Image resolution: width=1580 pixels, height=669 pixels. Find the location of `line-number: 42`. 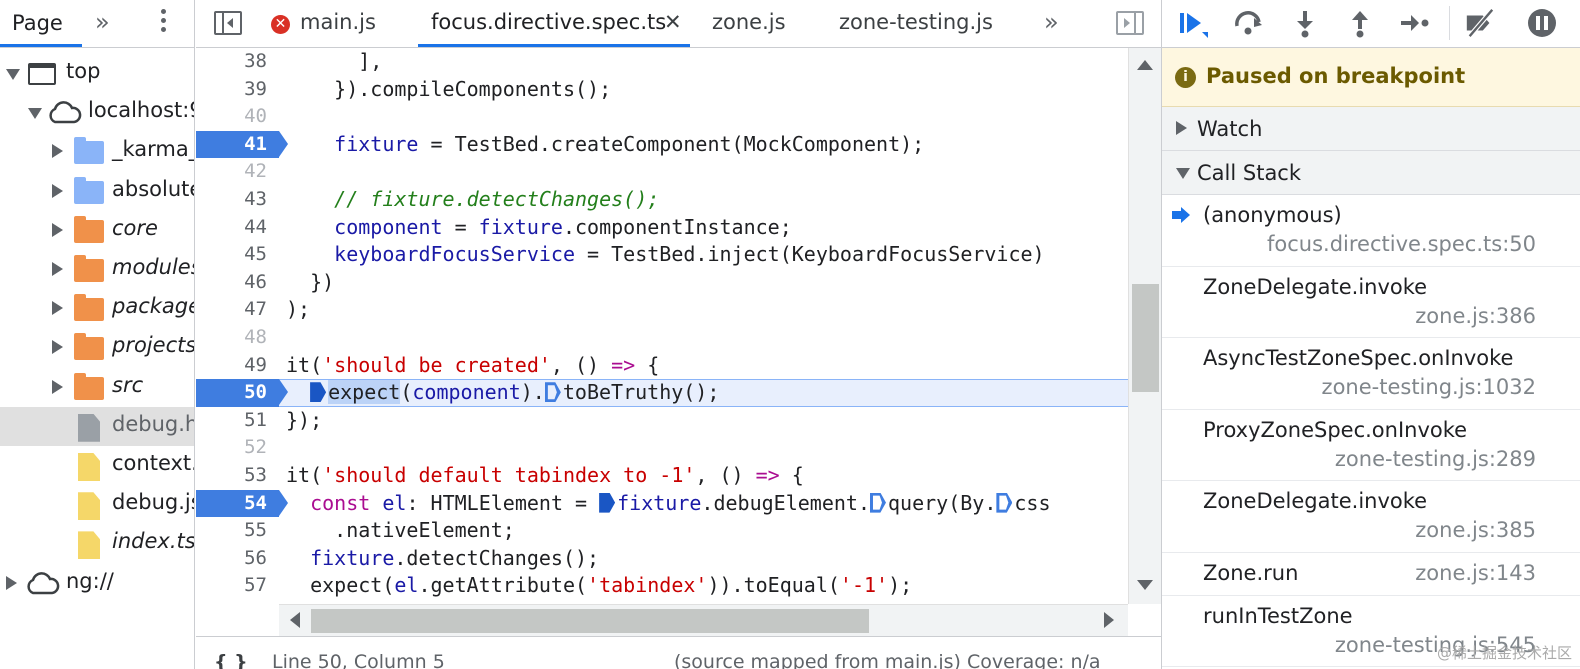

line-number: 42 is located at coordinates (237, 172).